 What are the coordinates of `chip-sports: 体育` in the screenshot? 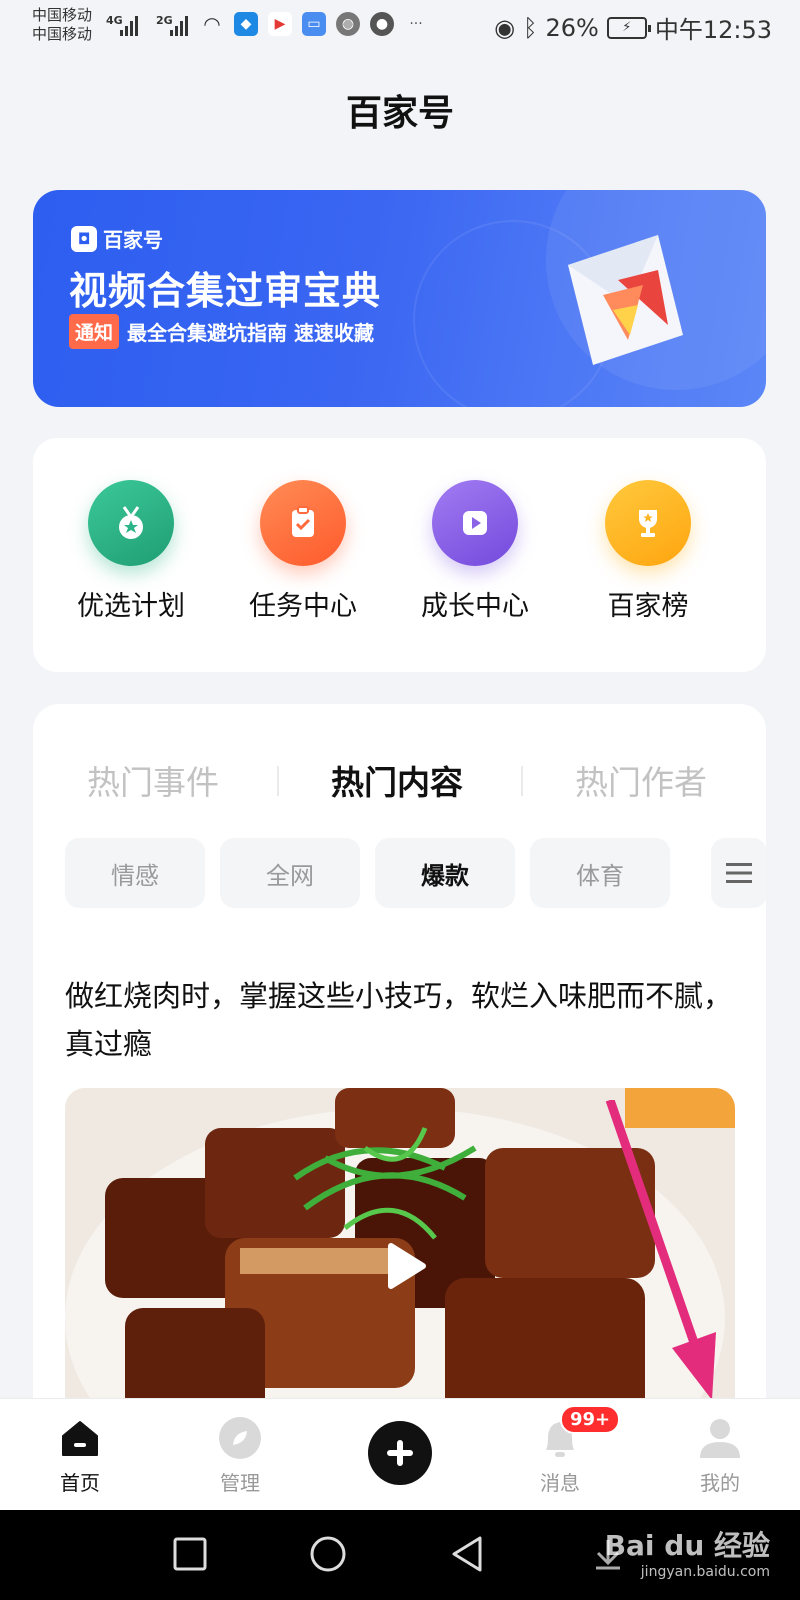 It's located at (600, 873).